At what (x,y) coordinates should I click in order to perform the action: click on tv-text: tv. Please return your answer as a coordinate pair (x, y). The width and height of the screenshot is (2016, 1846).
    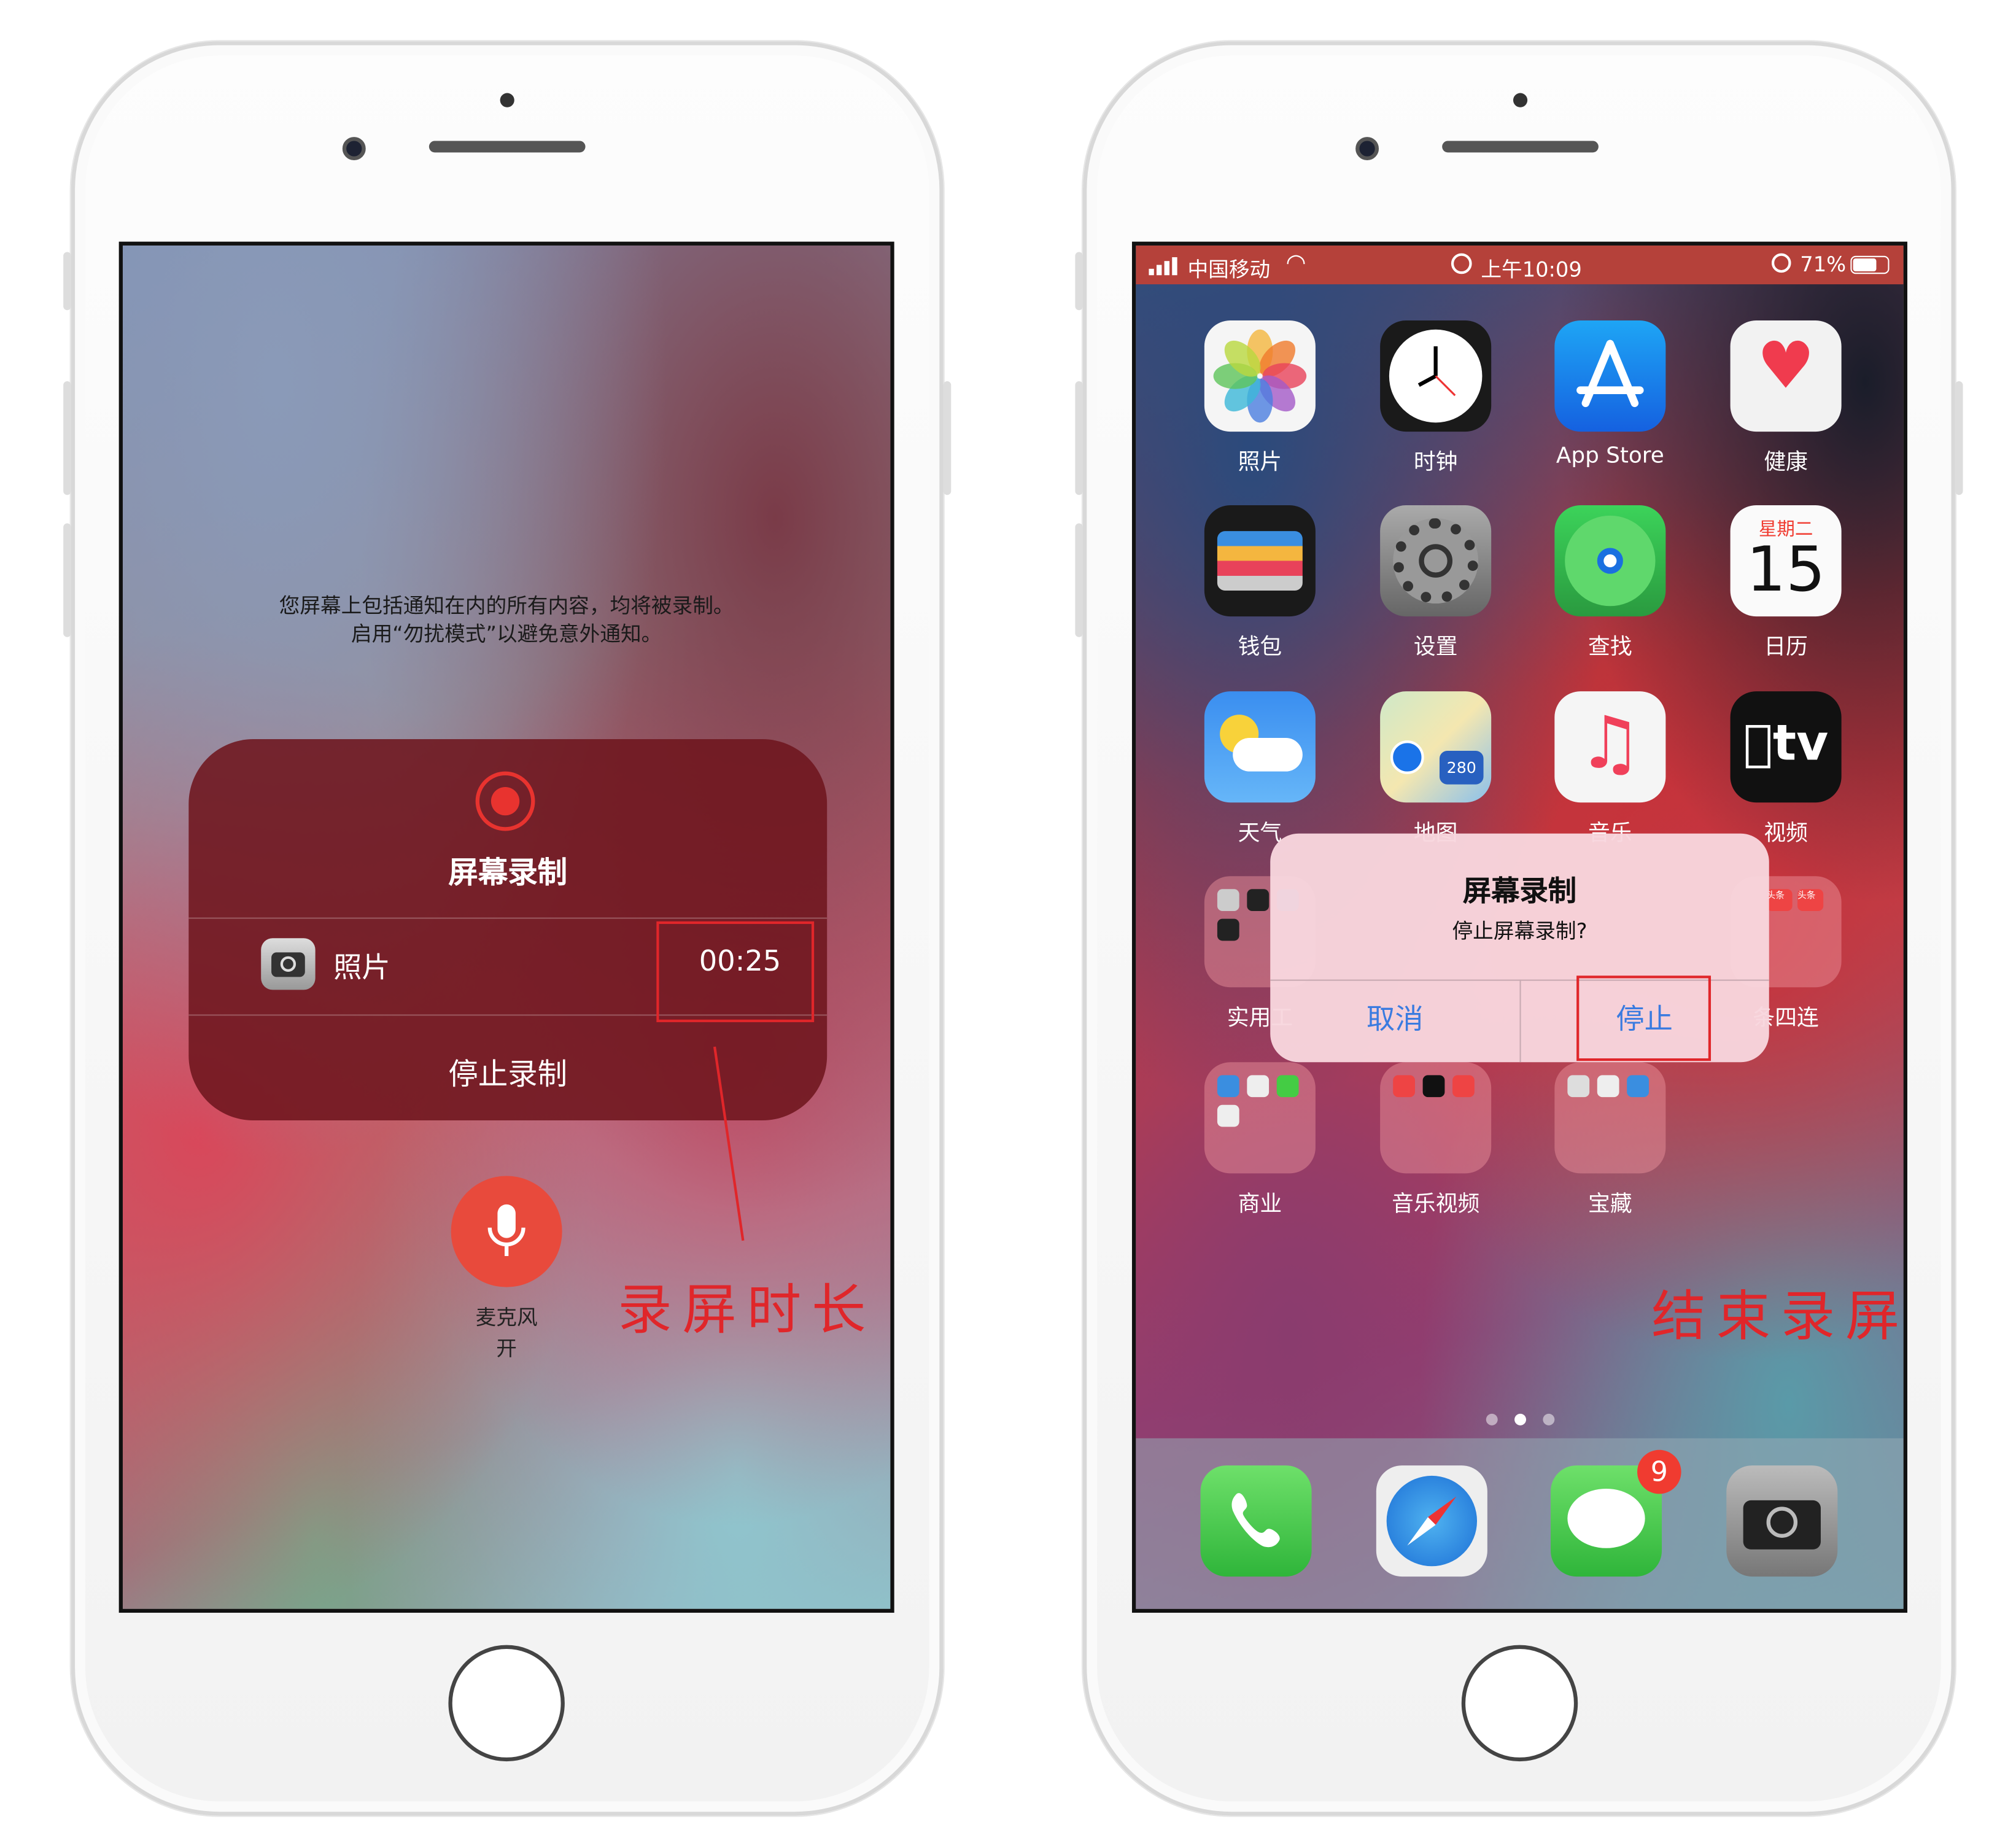
    Looking at the image, I should click on (1793, 743).